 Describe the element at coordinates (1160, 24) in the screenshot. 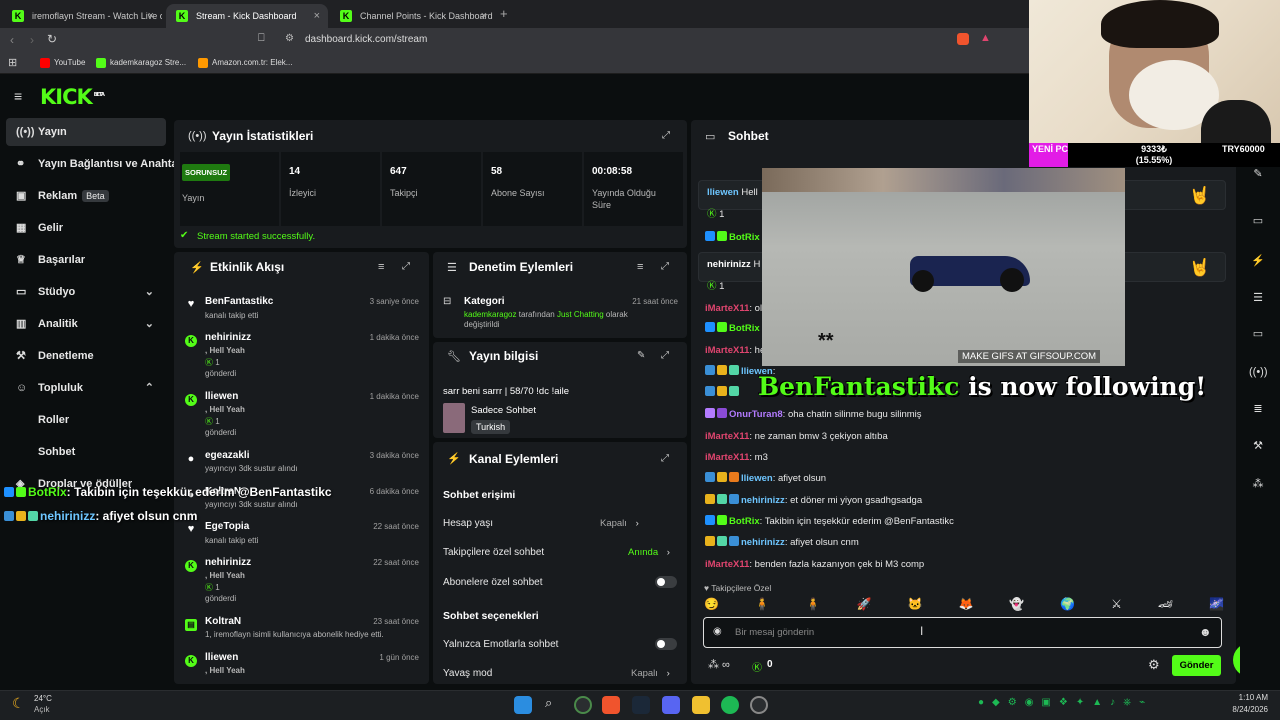

I see `streamer-hair` at that location.